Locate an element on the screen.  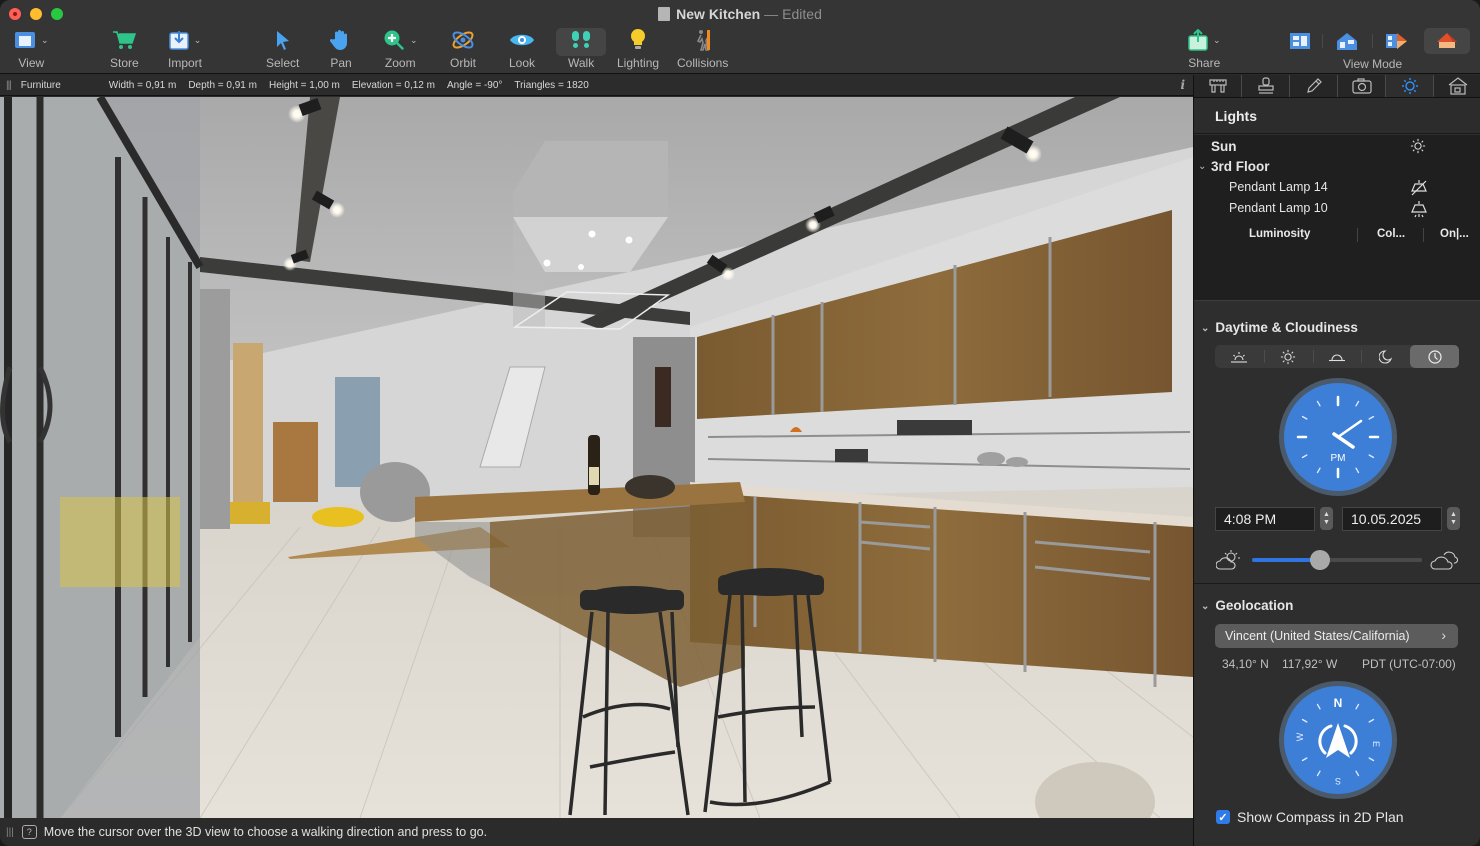
latitude-value: 34,10° N is located at coordinates (1245, 664).